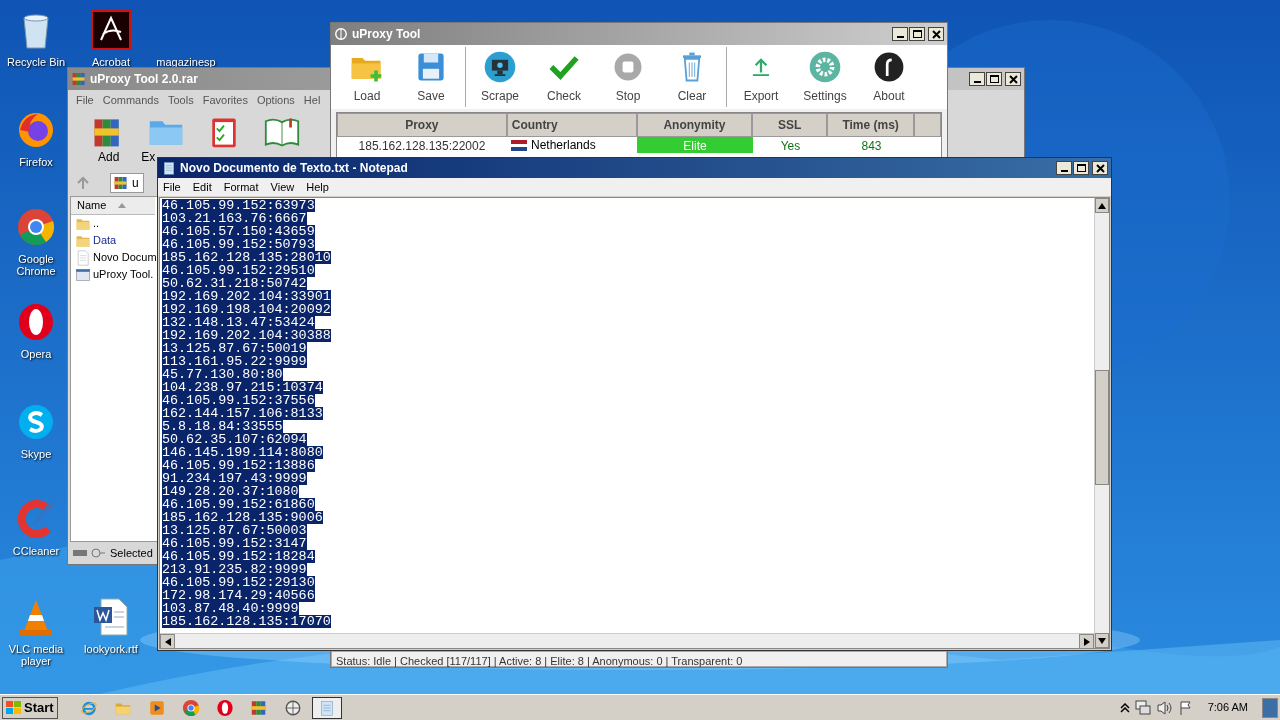 This screenshot has height=720, width=1280. I want to click on file-name: Novo Docum, so click(125, 257).